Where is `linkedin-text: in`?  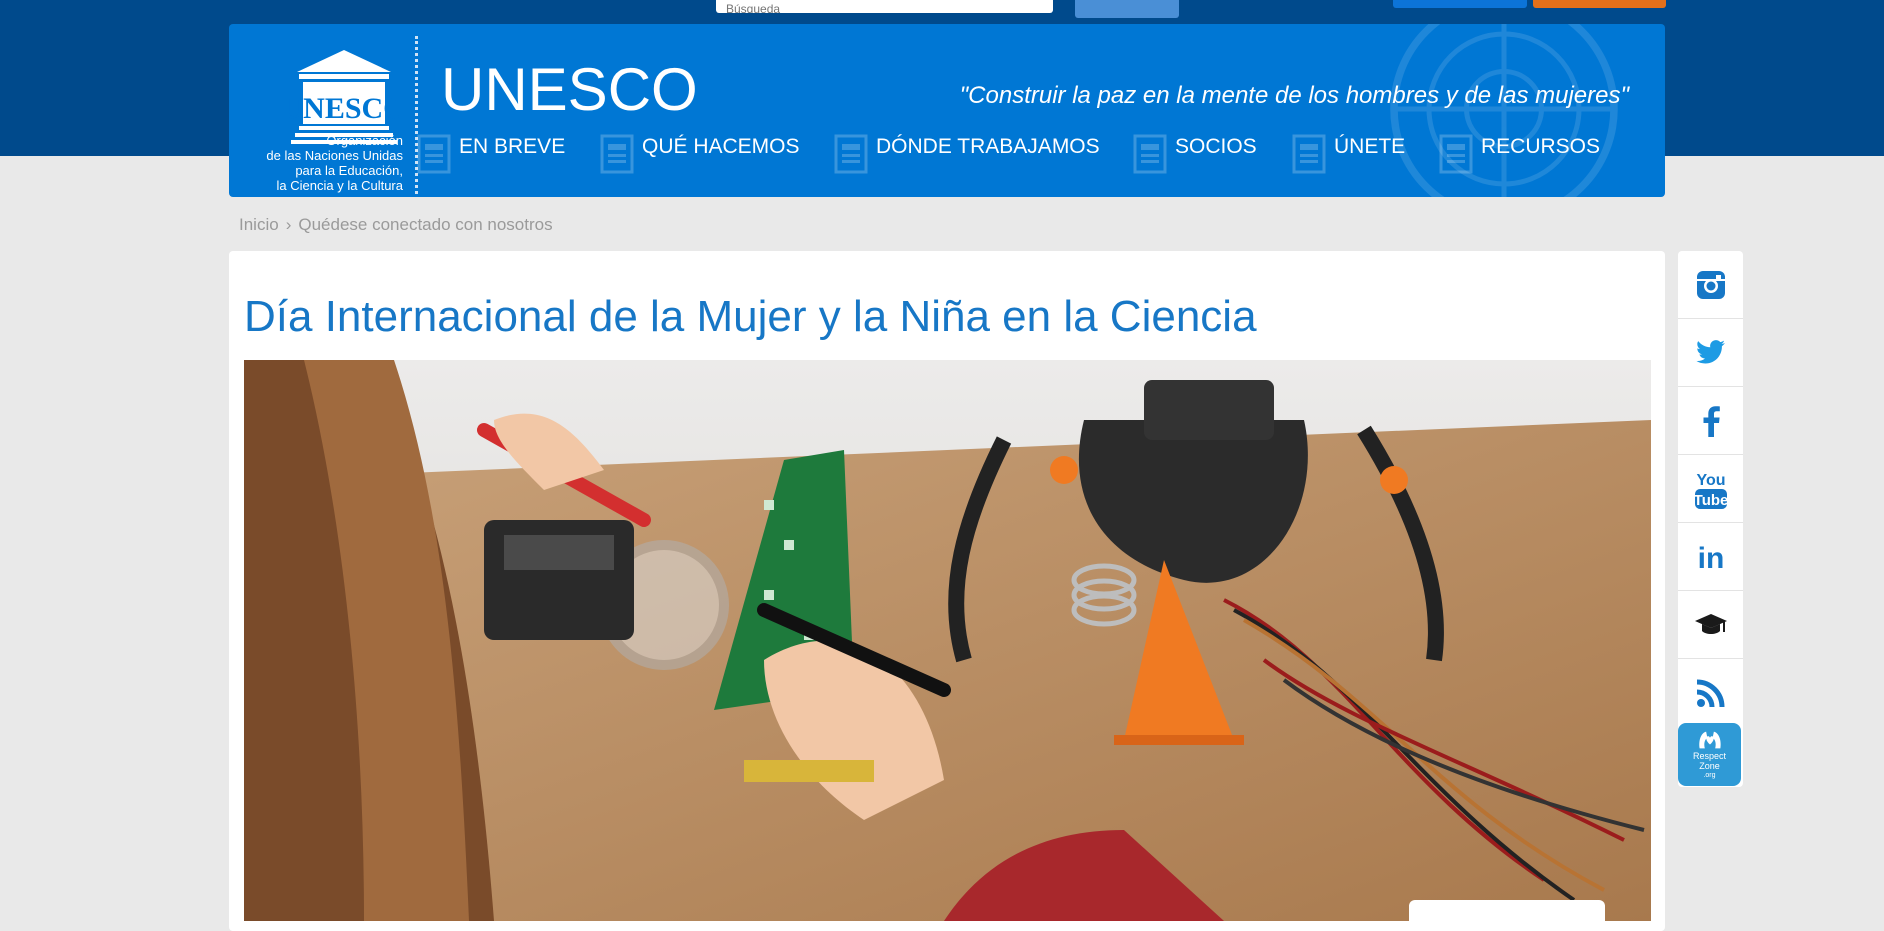
linkedin-text: in is located at coordinates (1710, 557).